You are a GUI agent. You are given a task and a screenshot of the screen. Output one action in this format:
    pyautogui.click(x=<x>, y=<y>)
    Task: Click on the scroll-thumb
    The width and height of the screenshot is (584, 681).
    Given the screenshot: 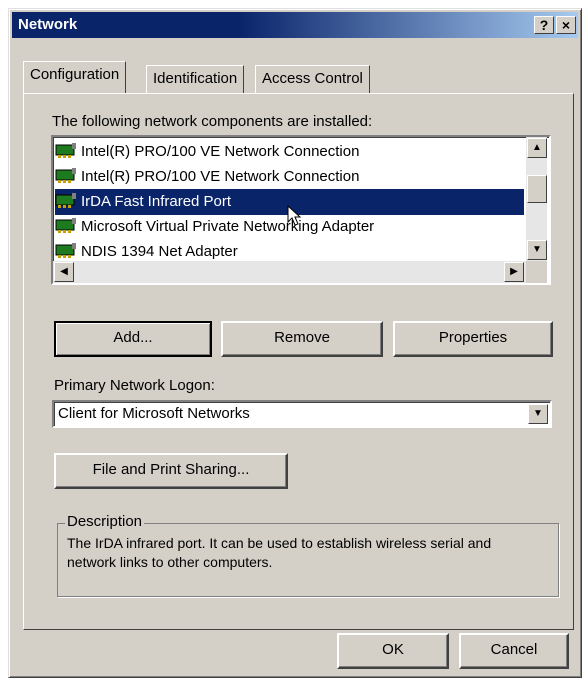 What is the action you would take?
    pyautogui.click(x=537, y=189)
    